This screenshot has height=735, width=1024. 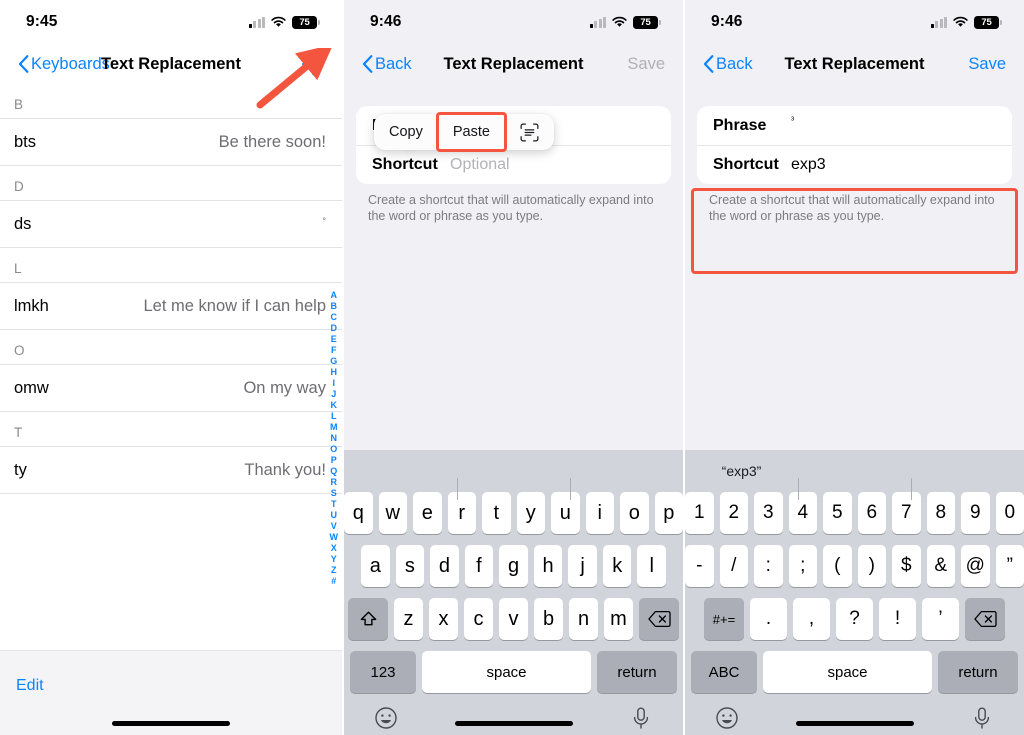 What do you see at coordinates (461, 513) in the screenshot?
I see `key-r: r` at bounding box center [461, 513].